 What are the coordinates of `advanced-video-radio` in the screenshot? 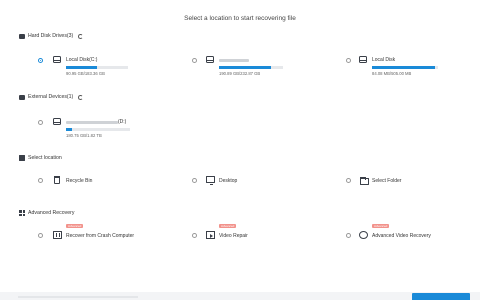 It's located at (348, 235).